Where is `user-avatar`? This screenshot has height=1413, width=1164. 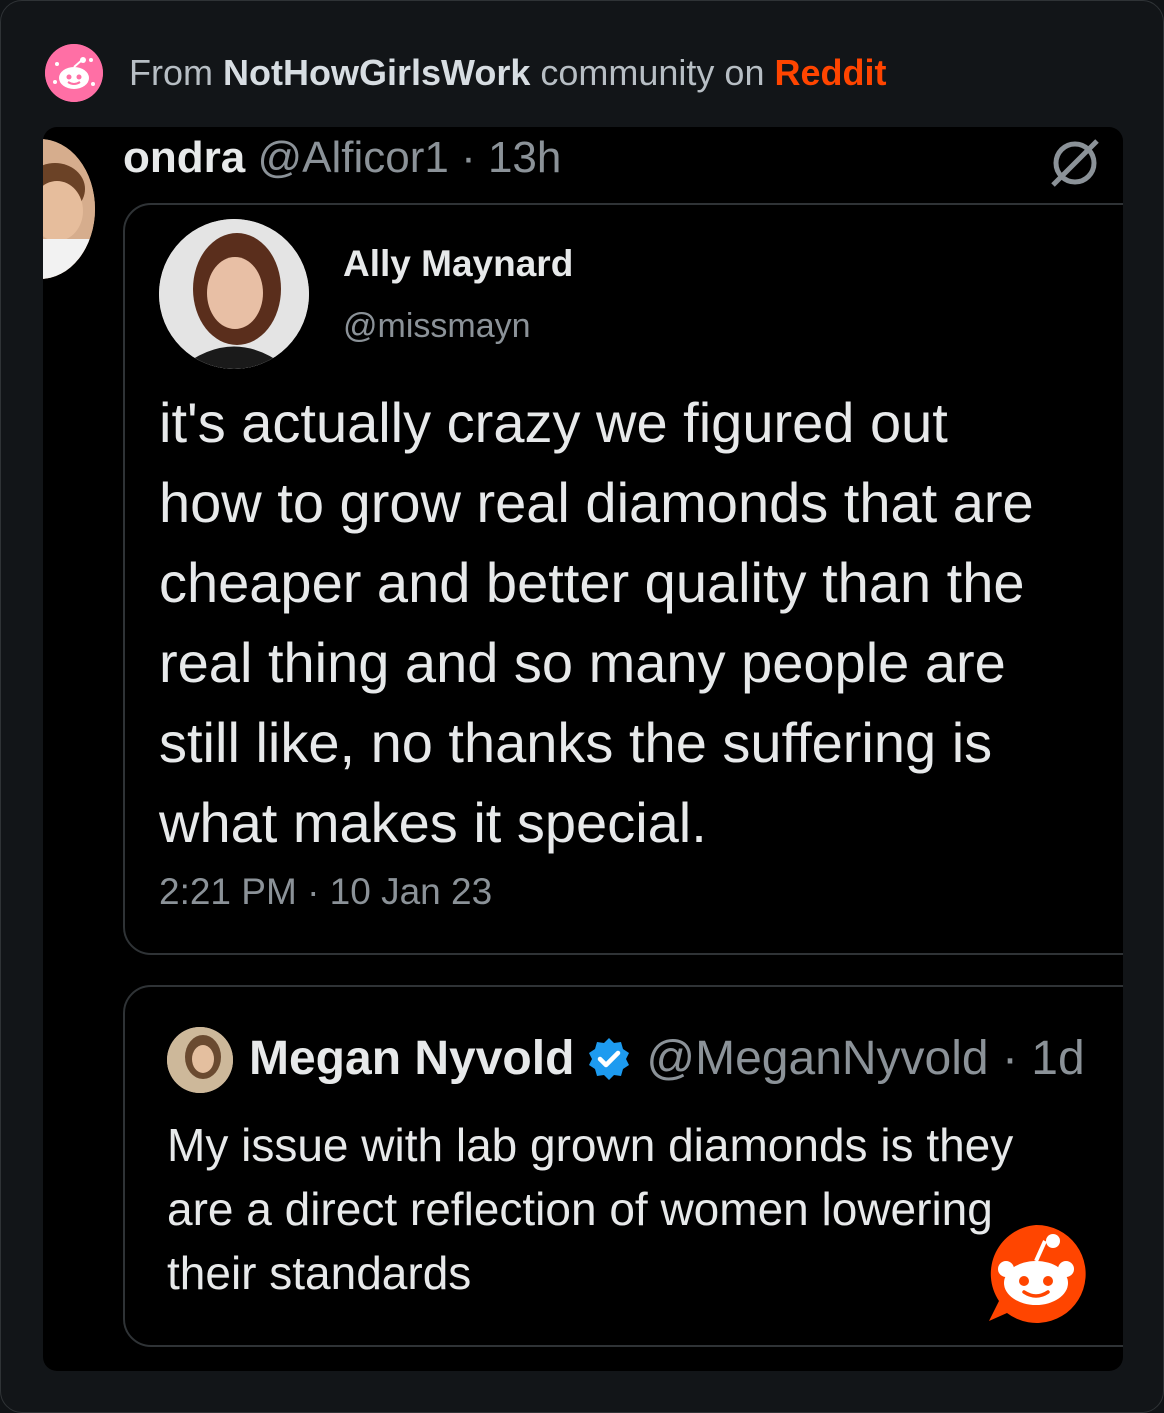 user-avatar is located at coordinates (69, 209).